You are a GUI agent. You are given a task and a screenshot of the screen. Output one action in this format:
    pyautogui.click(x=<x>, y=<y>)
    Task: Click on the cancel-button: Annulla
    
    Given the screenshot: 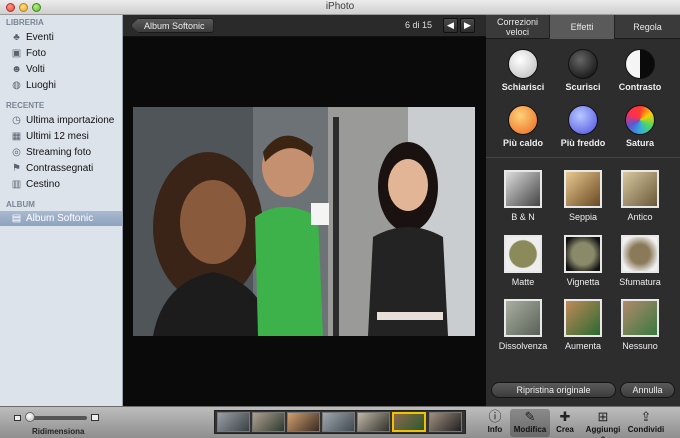 What is the action you would take?
    pyautogui.click(x=647, y=390)
    